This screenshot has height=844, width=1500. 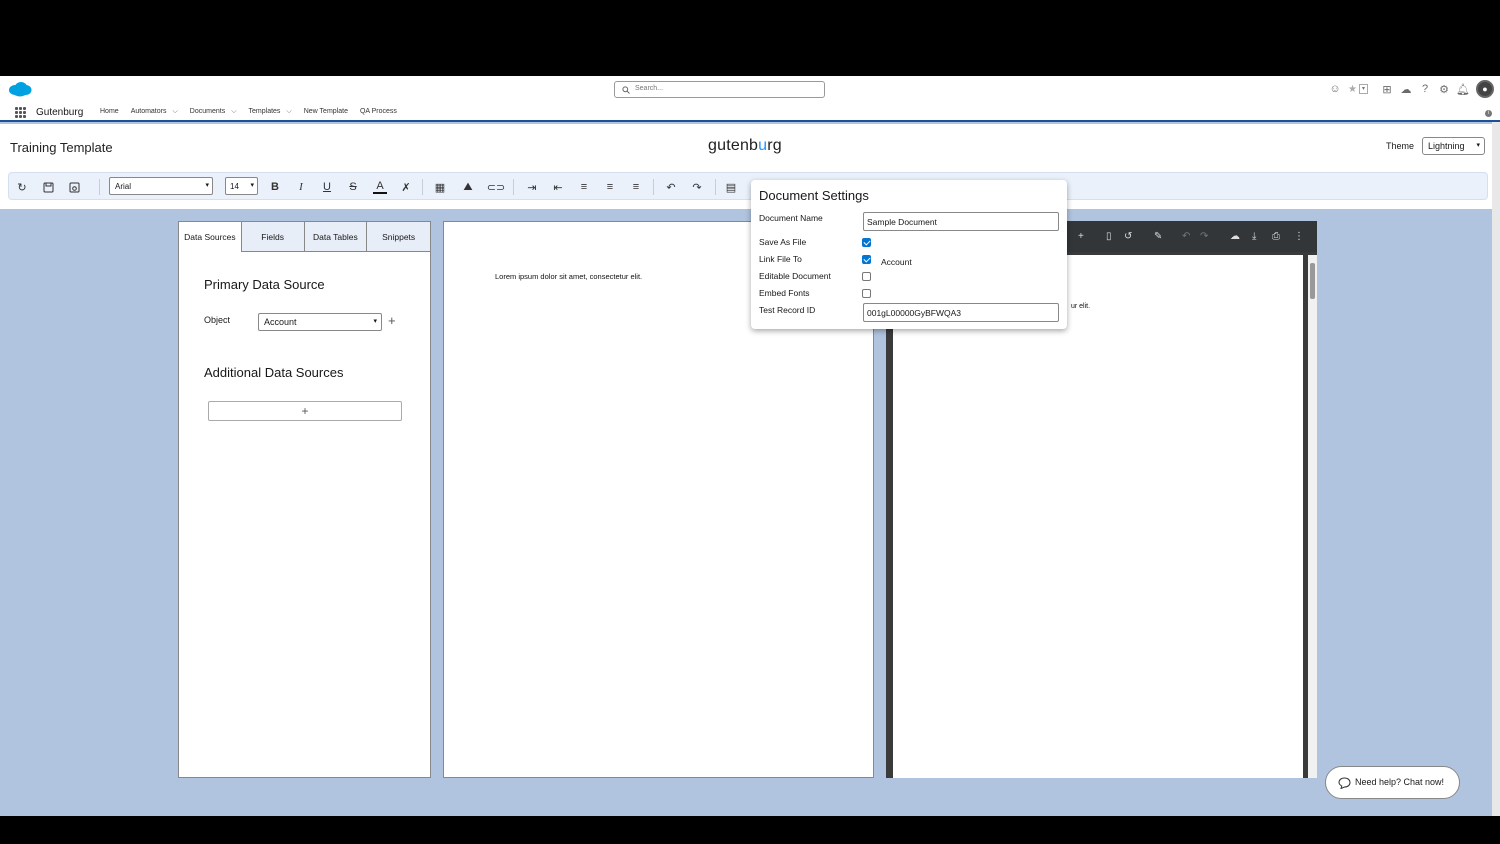 I want to click on font-family-value: Arial, so click(x=123, y=186).